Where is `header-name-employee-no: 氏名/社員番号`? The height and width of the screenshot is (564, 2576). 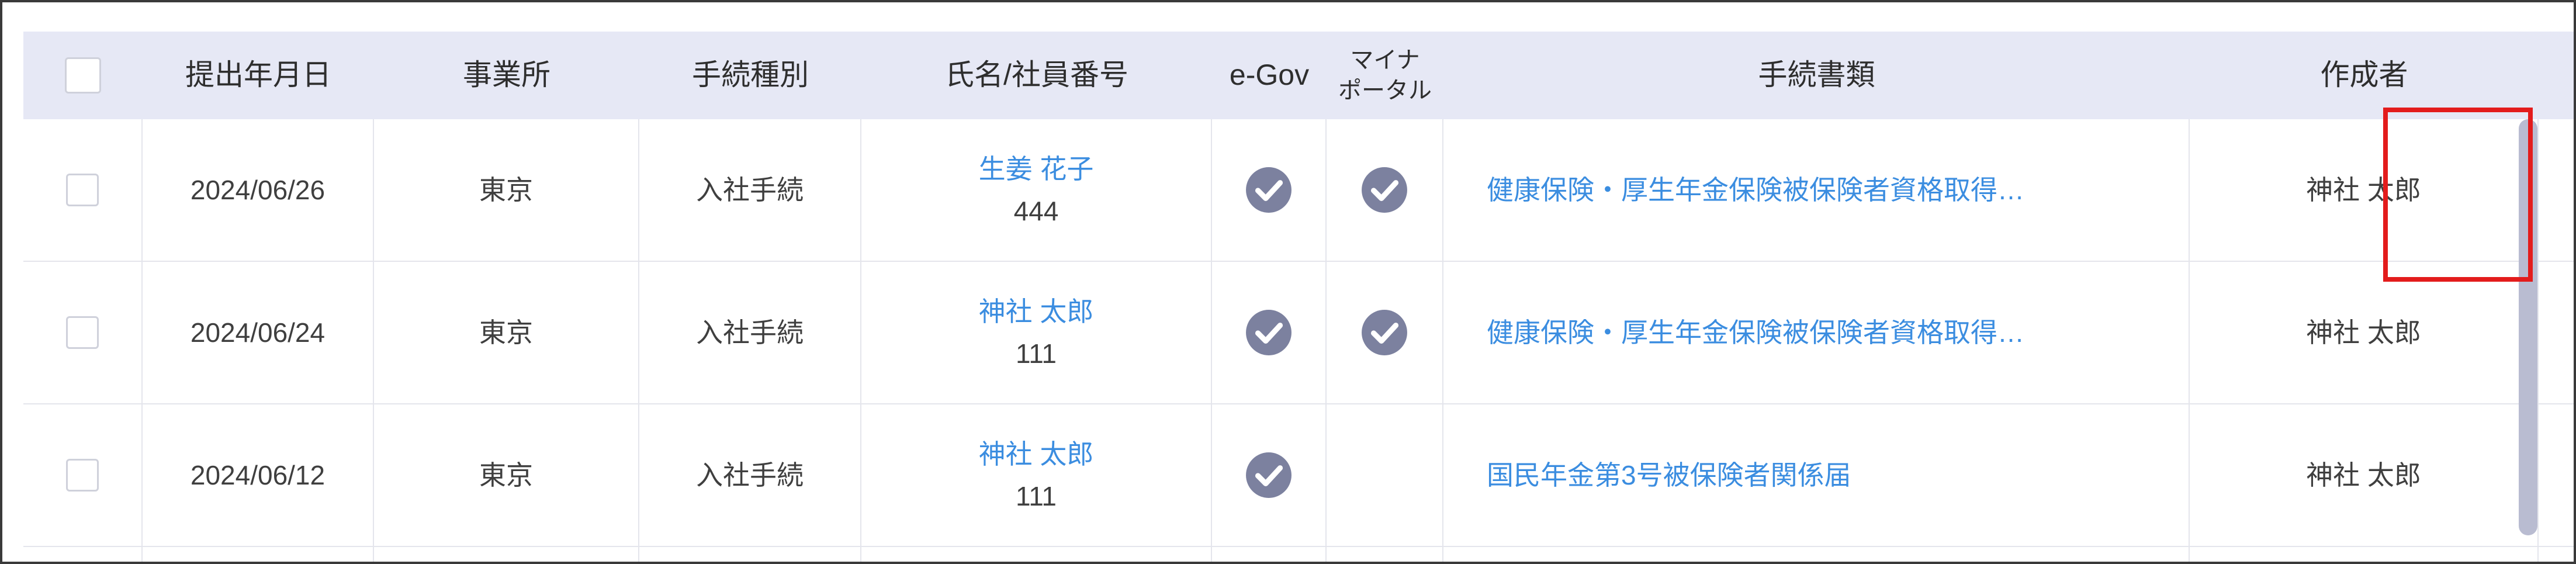 header-name-employee-no: 氏名/社員番号 is located at coordinates (1037, 76).